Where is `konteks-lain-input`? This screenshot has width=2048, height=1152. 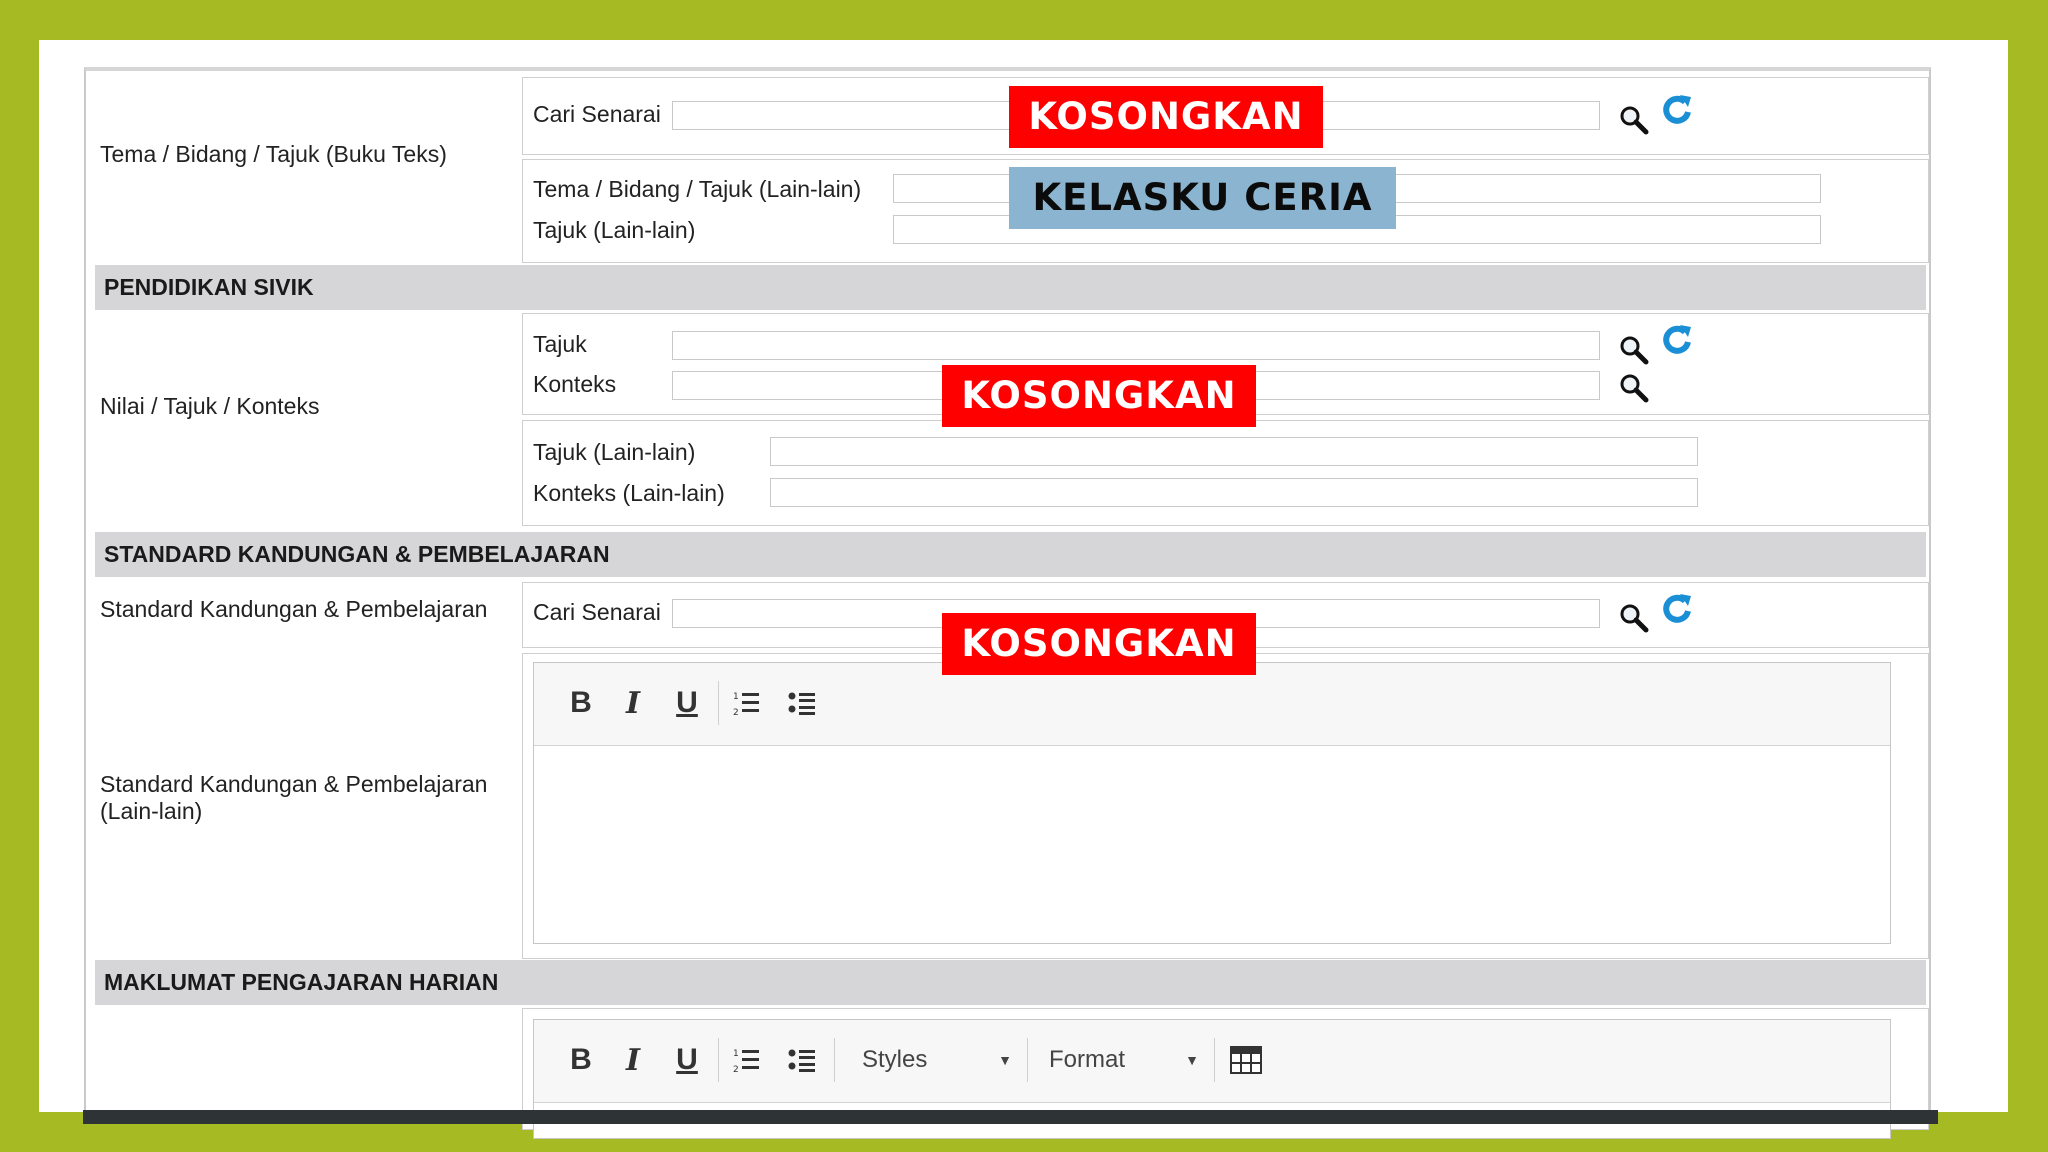
konteks-lain-input is located at coordinates (1234, 492).